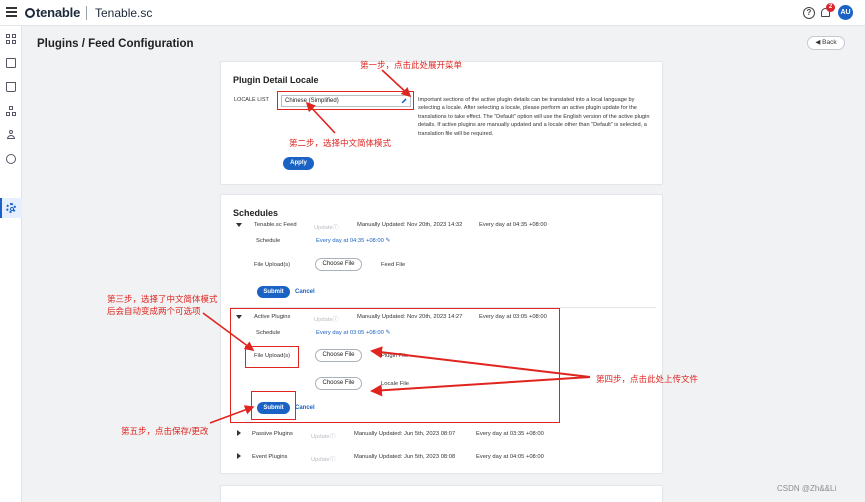  I want to click on tenable-feed-file-upload-label: File Upload(s), so click(272, 265).